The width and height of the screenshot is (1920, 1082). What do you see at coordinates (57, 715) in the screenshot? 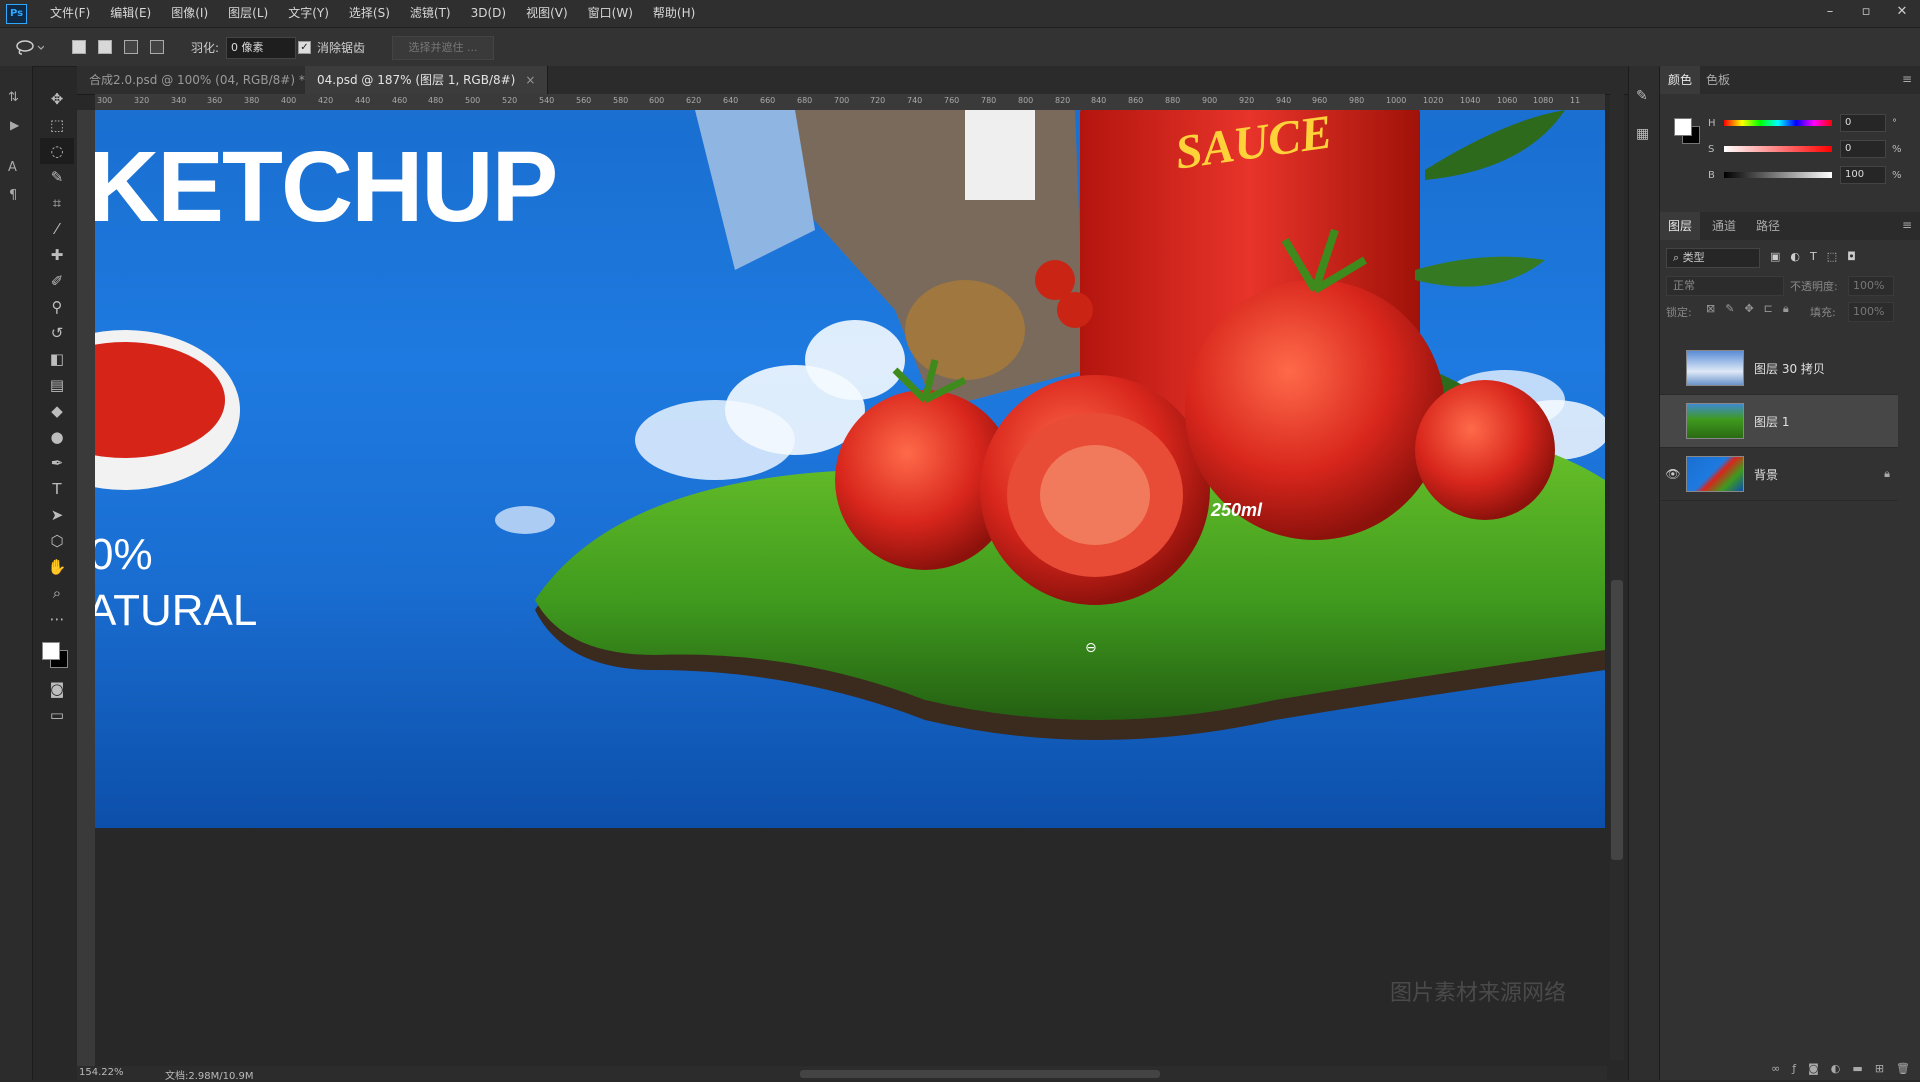
I see `screen-mode-icon: ▭` at bounding box center [57, 715].